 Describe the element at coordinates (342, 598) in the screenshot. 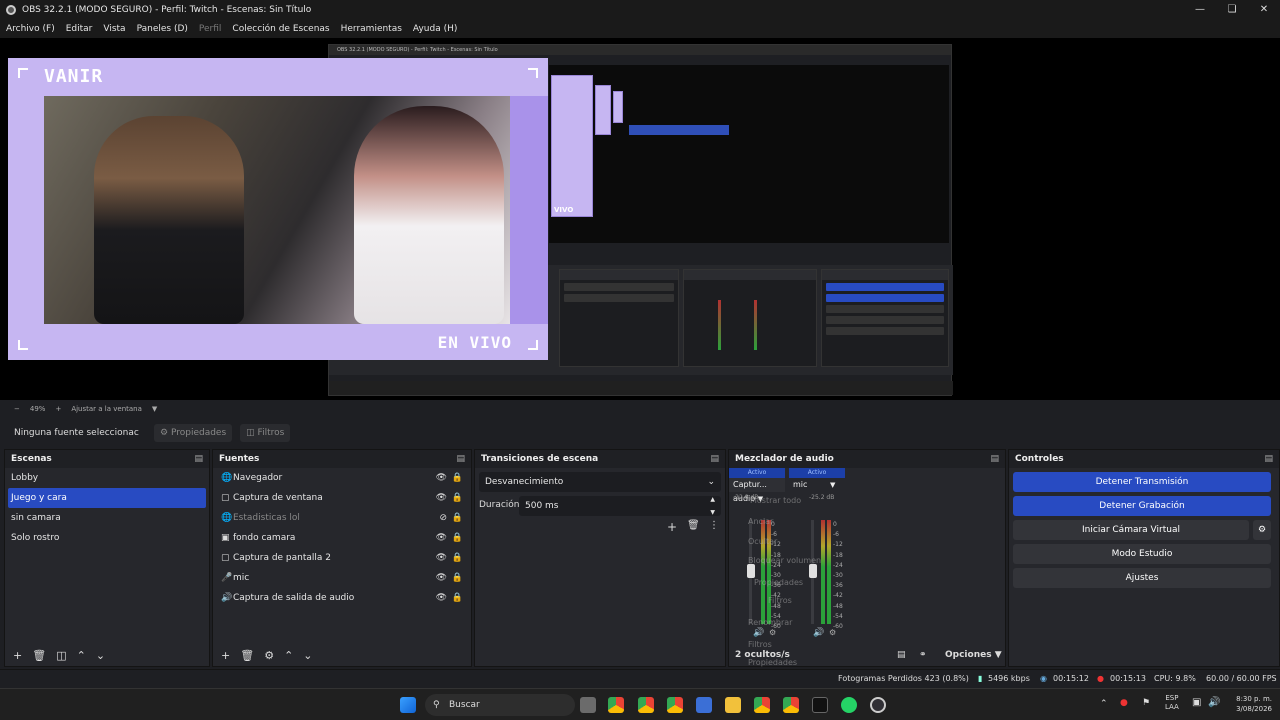

I see `source-item: 🔊Captura de salida de audio 👁 🔒` at that location.